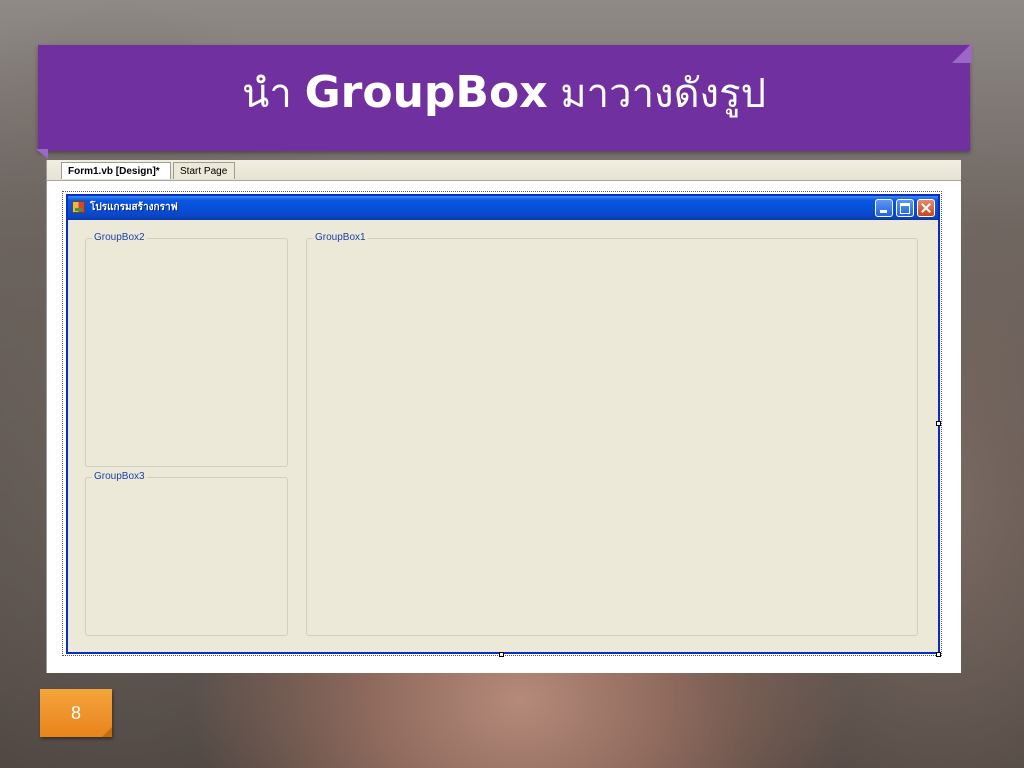 This screenshot has height=768, width=1024. I want to click on tab-start-page: Start Page, so click(204, 170).